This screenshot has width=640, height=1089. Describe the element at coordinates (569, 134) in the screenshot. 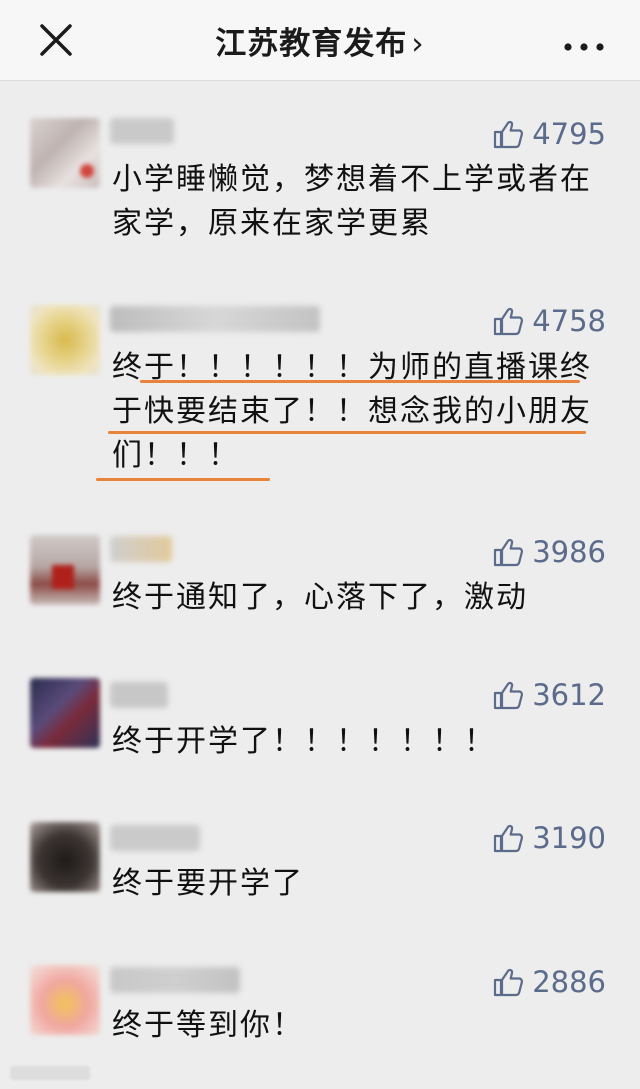

I see `like-count: 4795` at that location.